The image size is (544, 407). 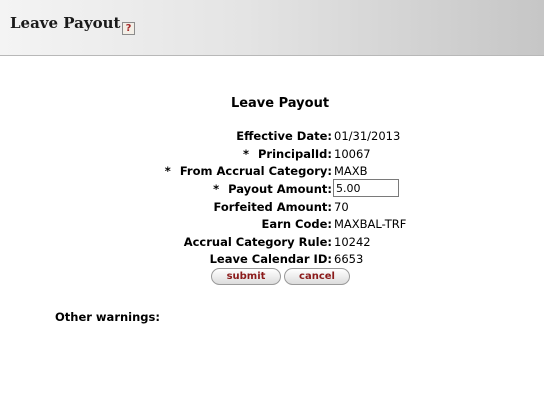 I want to click on from-accrual-category-value: MAXB, so click(x=351, y=171).